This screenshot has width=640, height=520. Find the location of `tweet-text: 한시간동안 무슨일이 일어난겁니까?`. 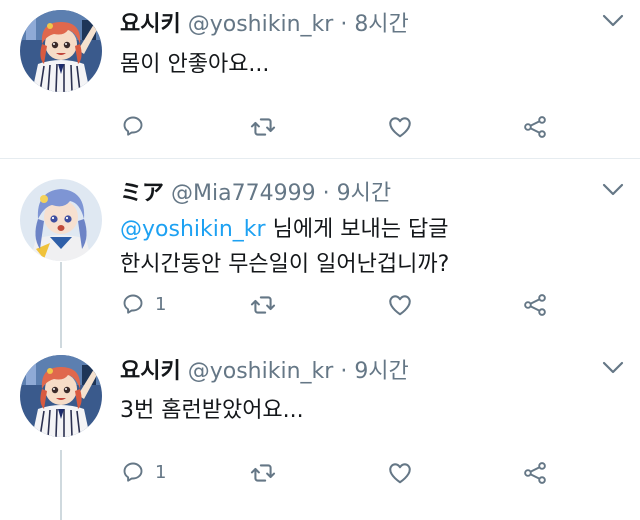

tweet-text: 한시간동안 무슨일이 일어난겁니까? is located at coordinates (285, 264).